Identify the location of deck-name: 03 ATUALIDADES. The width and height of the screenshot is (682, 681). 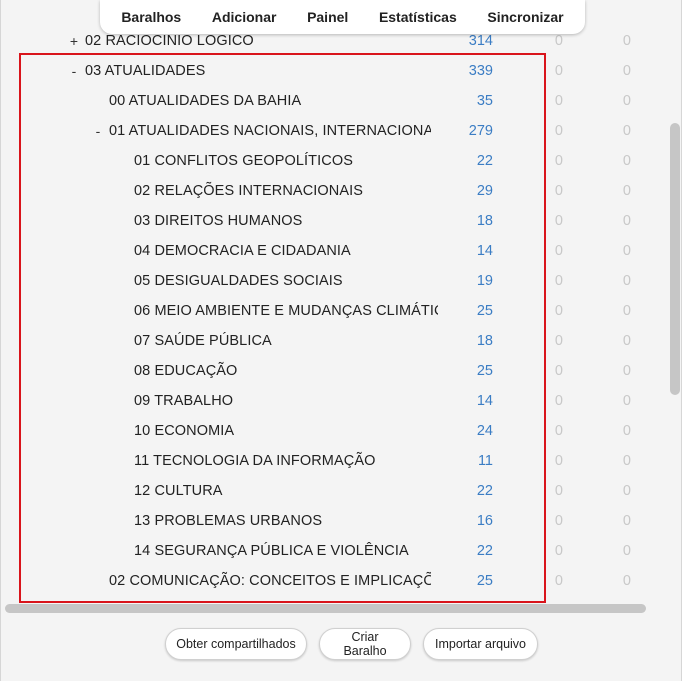
(258, 71).